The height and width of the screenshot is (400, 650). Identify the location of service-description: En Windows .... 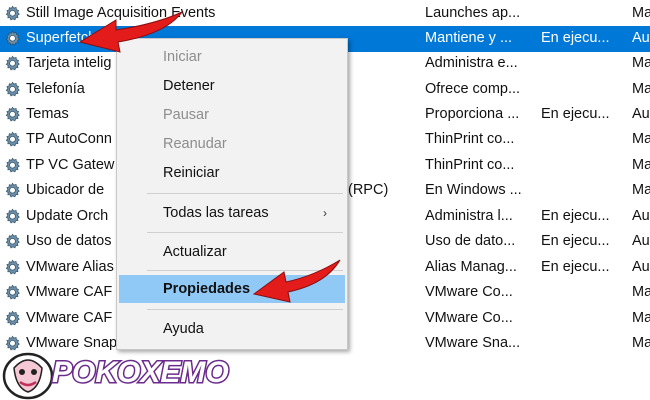
(473, 190).